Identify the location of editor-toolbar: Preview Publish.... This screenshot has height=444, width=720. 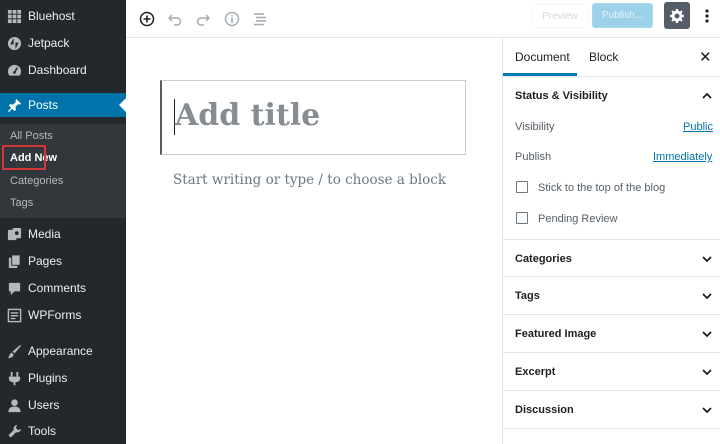
(423, 19).